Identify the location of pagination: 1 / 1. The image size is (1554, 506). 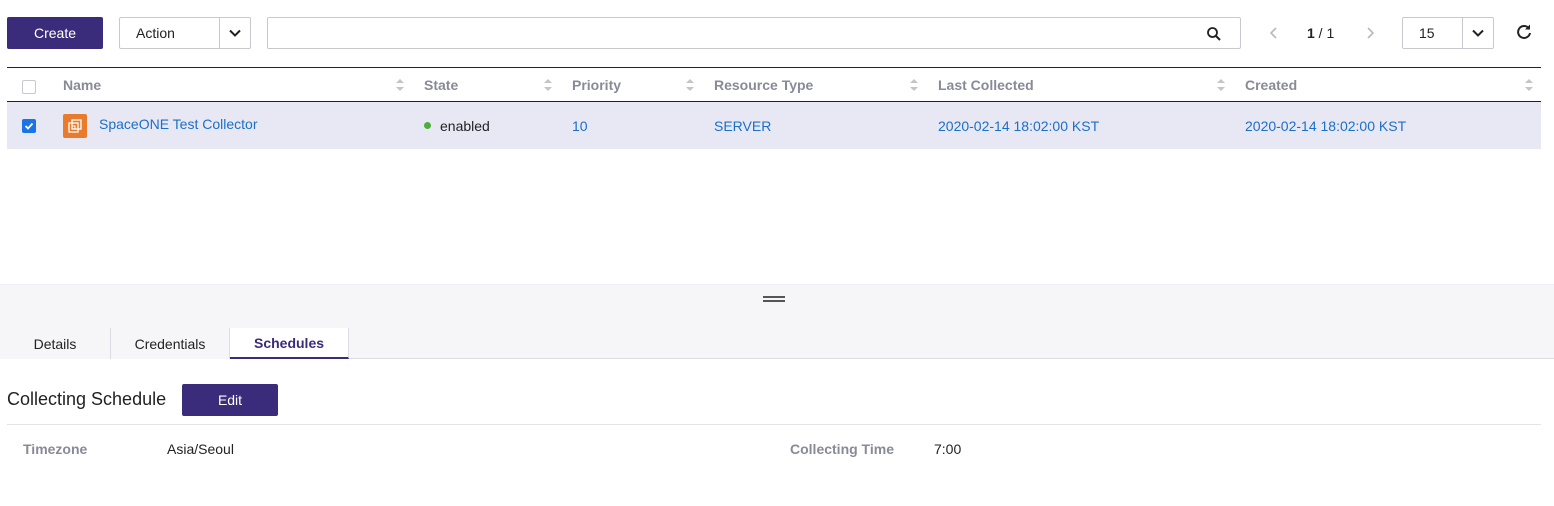
(1323, 33).